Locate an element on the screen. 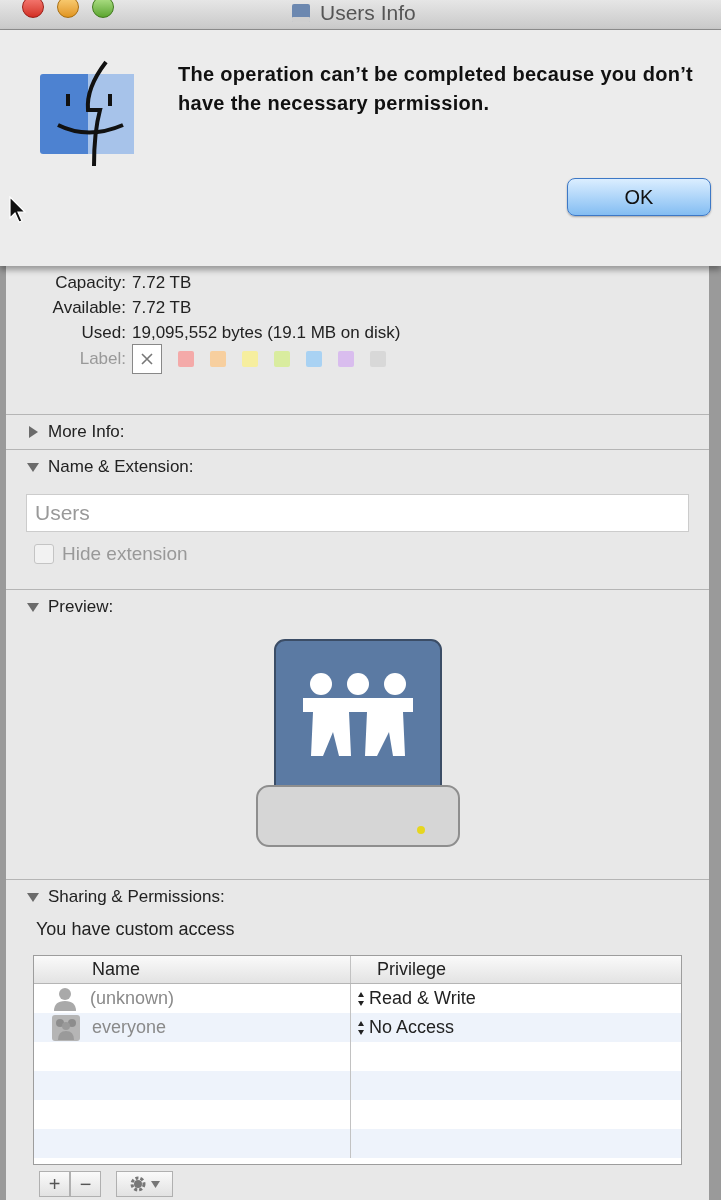 This screenshot has height=1200, width=721. action-menu-button is located at coordinates (144, 1184).